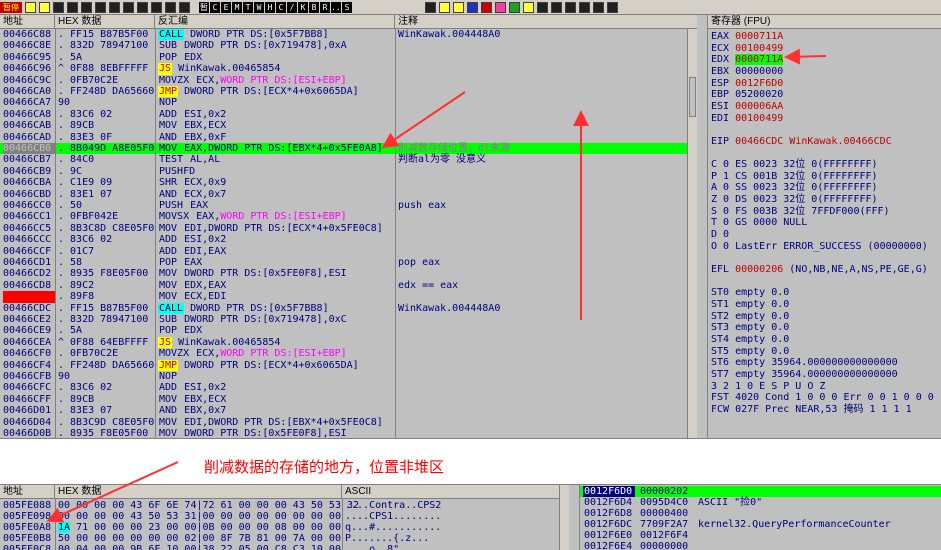 This screenshot has width=941, height=550. I want to click on disasm-row: 00466CC0. 50 PUSH EAX push eax, so click(348, 205).